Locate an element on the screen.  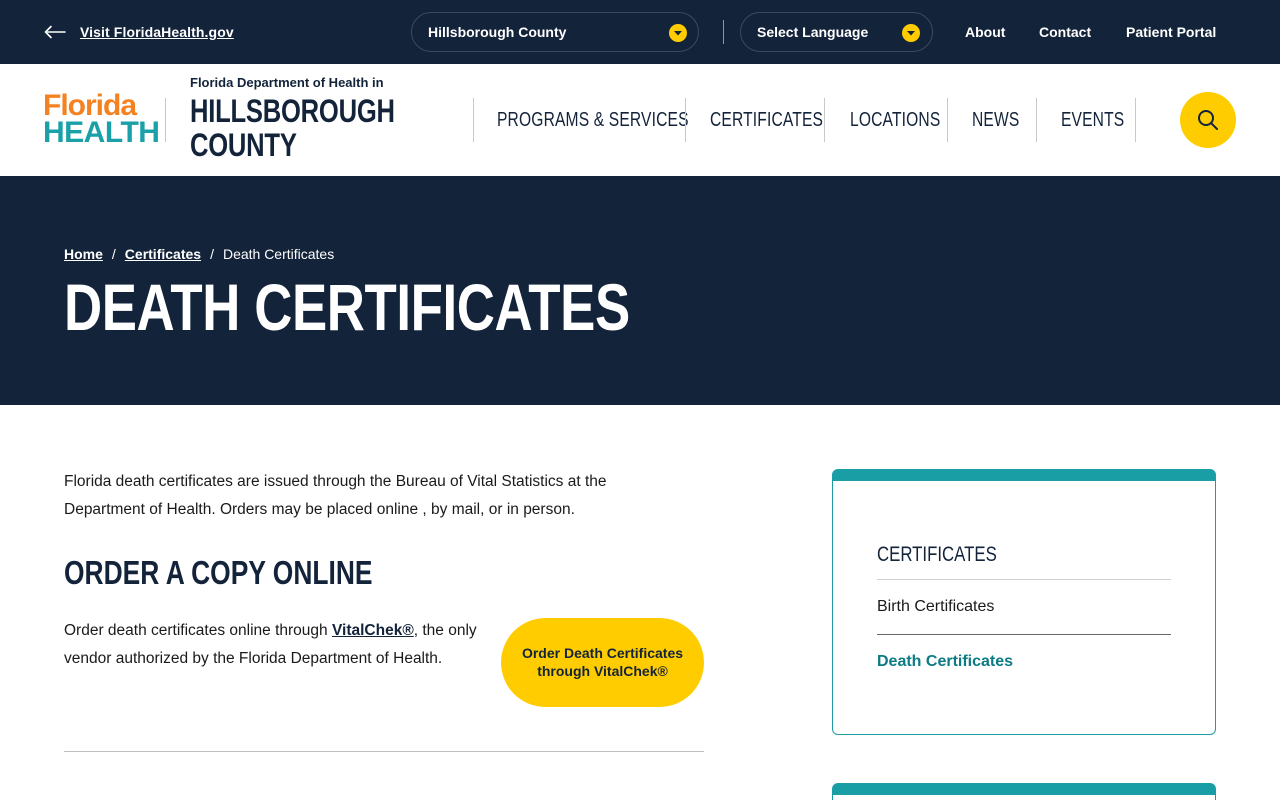
florida-health-logo: Florida HEALTH is located at coordinates (101, 119).